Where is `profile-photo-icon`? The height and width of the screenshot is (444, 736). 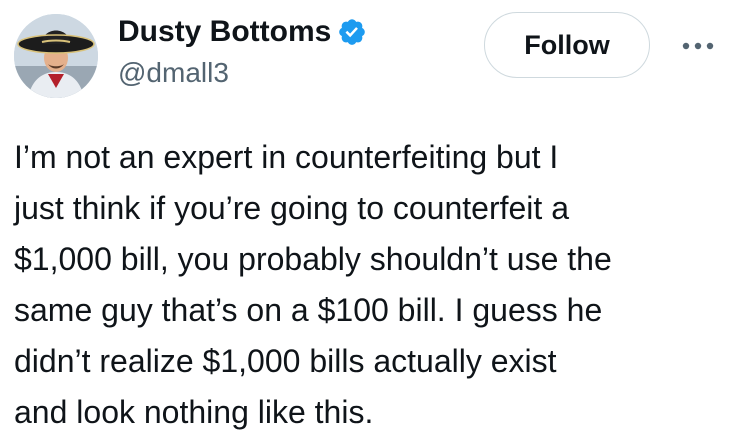
profile-photo-icon is located at coordinates (56, 56).